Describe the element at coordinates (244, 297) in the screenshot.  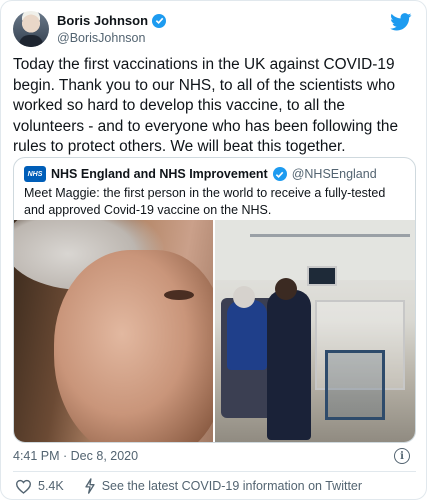
I see `photo-patient-head` at that location.